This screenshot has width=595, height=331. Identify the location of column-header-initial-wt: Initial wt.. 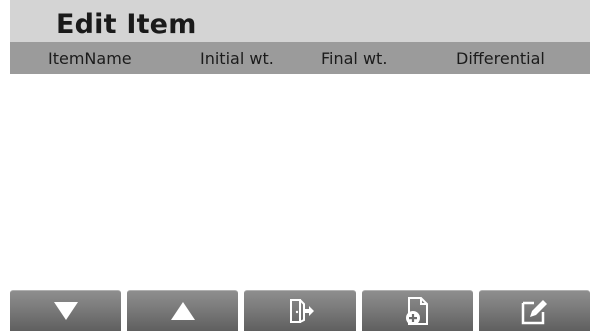
(237, 58).